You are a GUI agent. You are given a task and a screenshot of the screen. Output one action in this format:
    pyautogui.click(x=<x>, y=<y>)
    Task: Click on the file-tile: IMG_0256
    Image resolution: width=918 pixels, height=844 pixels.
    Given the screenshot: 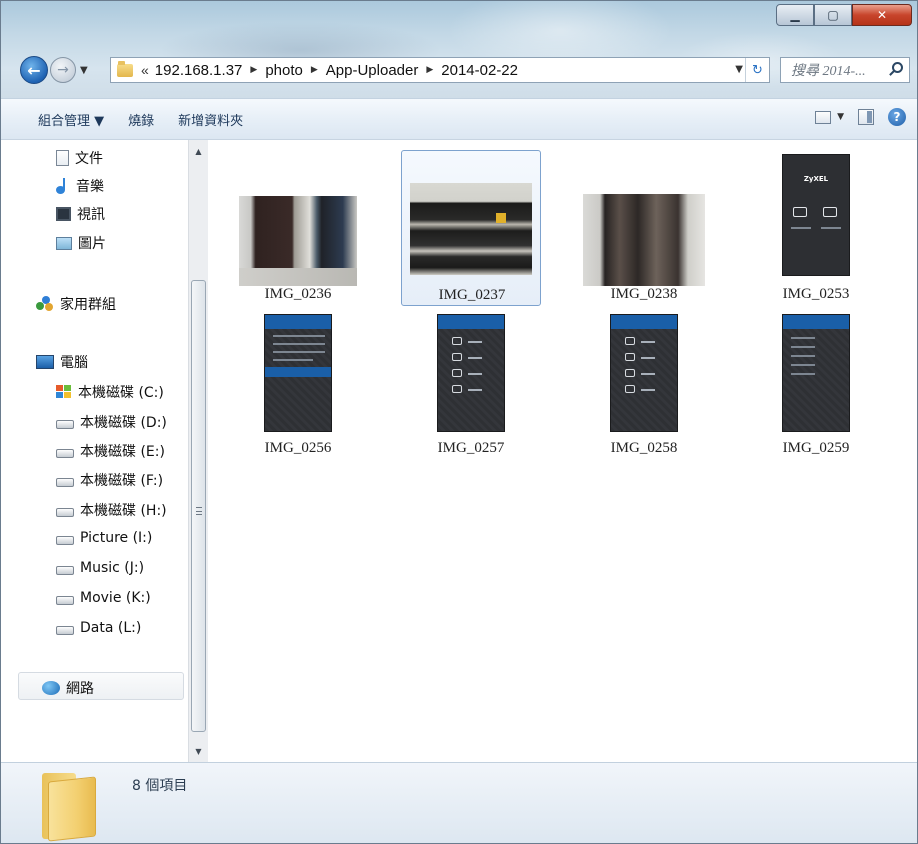 What is the action you would take?
    pyautogui.click(x=298, y=388)
    